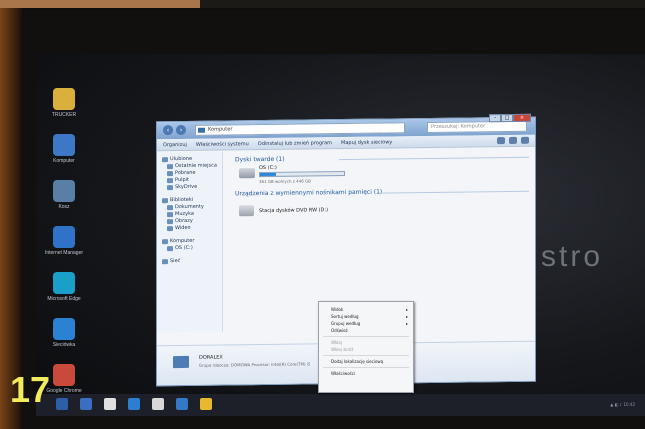  I want to click on toolbar-organize: Organizuj, so click(175, 144).